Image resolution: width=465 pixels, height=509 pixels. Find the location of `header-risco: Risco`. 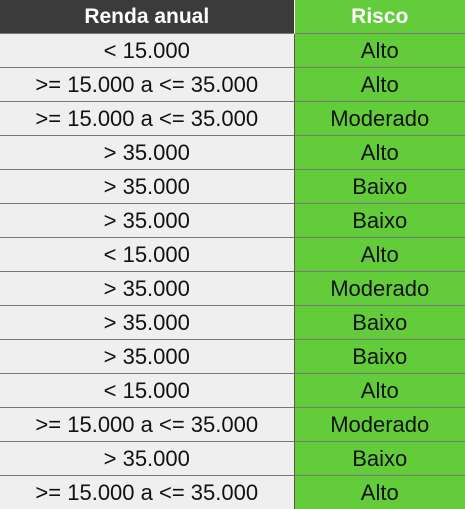

header-risco: Risco is located at coordinates (379, 17).